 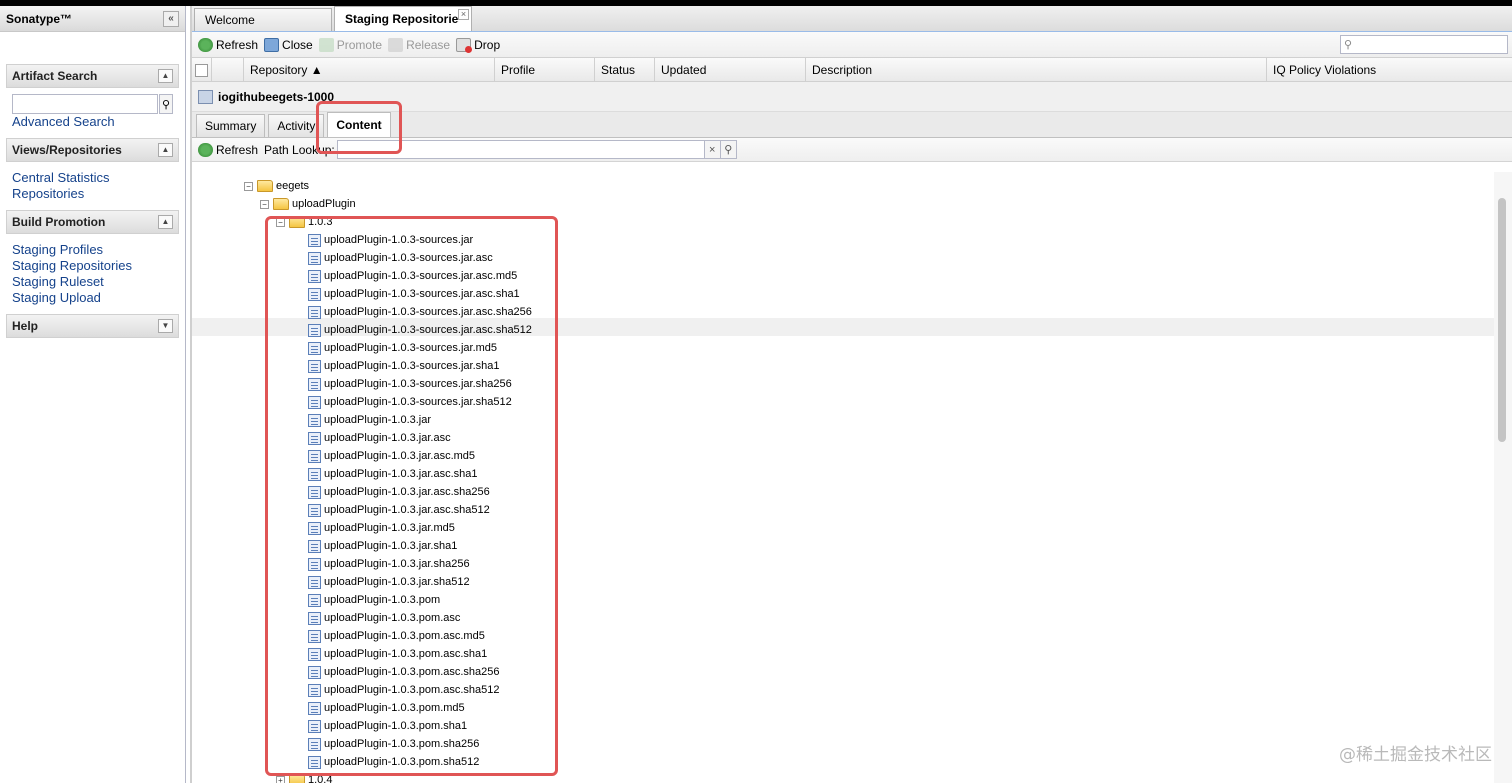 I want to click on tree-file-item: uploadPlugin-1.0.3.jar.sha256, so click(x=389, y=564).